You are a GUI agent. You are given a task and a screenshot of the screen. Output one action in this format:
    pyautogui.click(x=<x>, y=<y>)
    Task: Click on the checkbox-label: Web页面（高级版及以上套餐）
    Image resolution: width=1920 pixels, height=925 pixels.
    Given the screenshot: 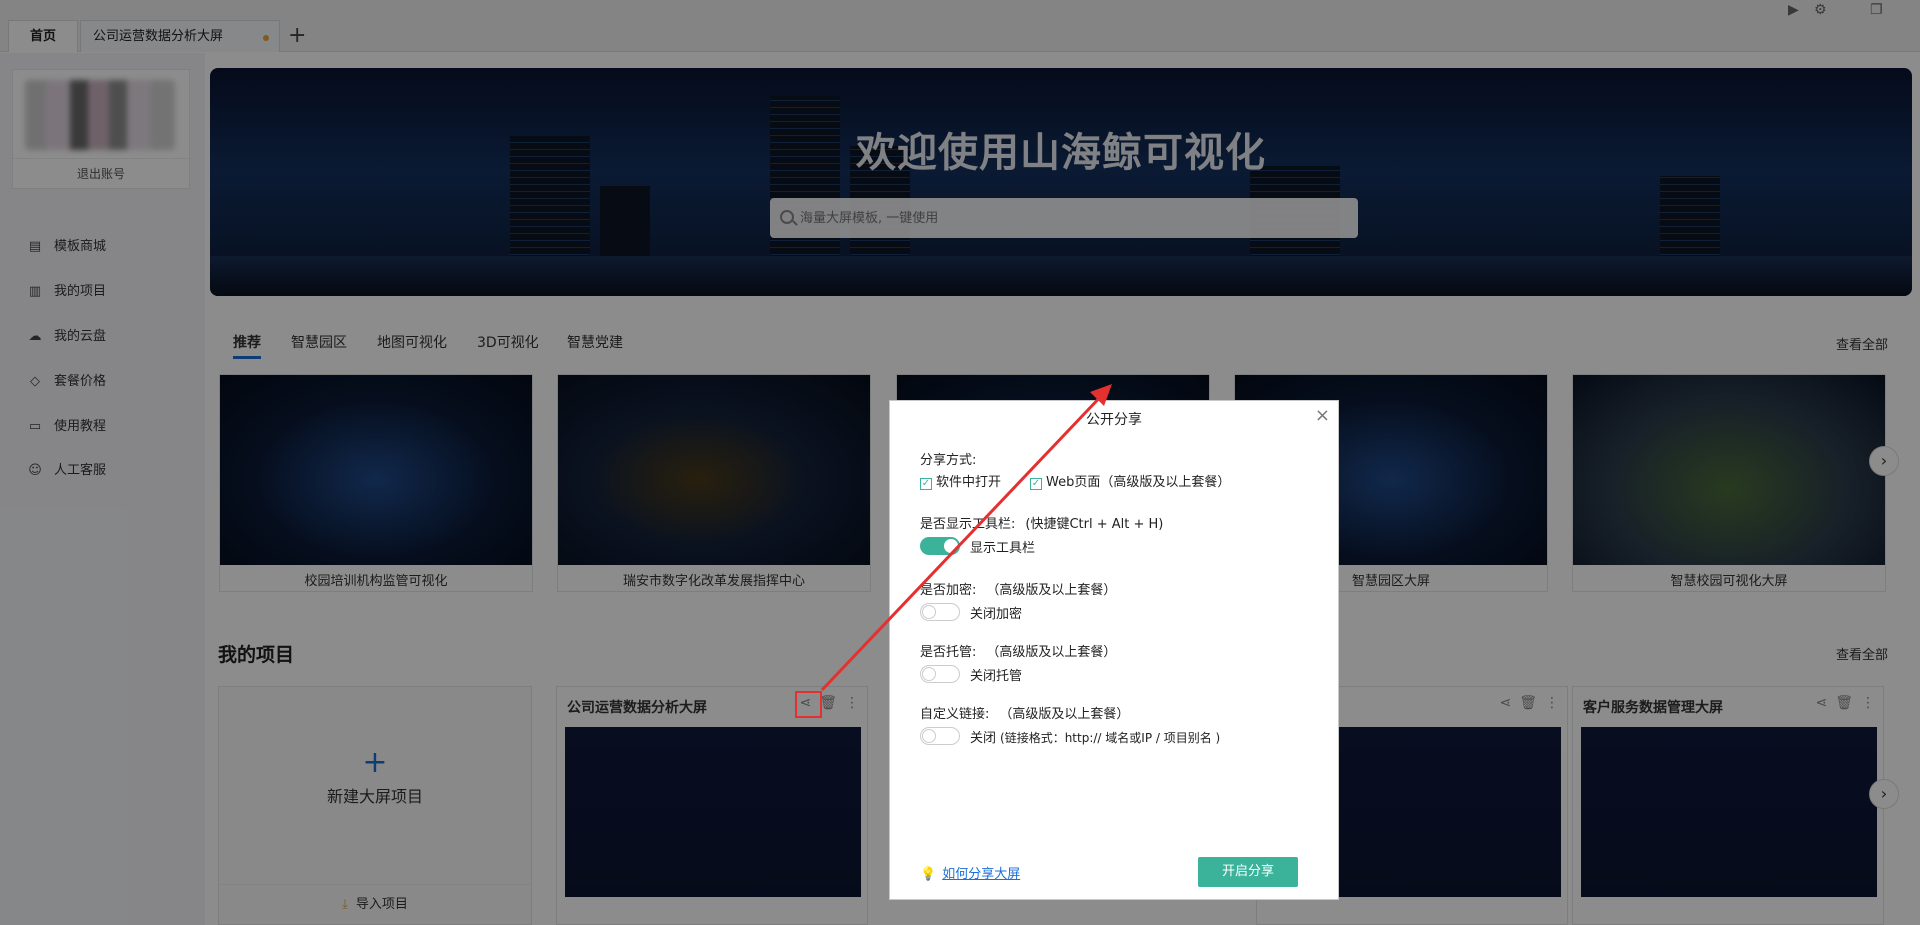 What is the action you would take?
    pyautogui.click(x=1138, y=482)
    